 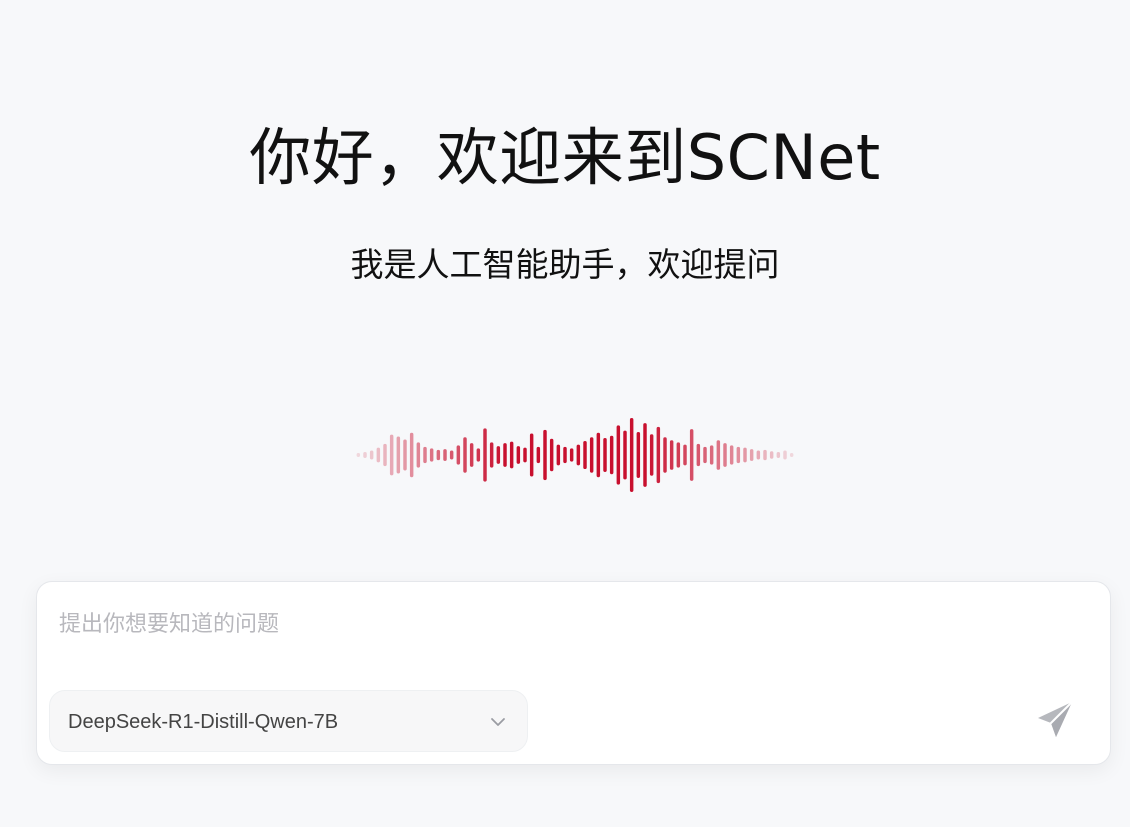 I want to click on model-select: DeepSeek-R1-Distill-Qwen-7B, so click(x=288, y=721).